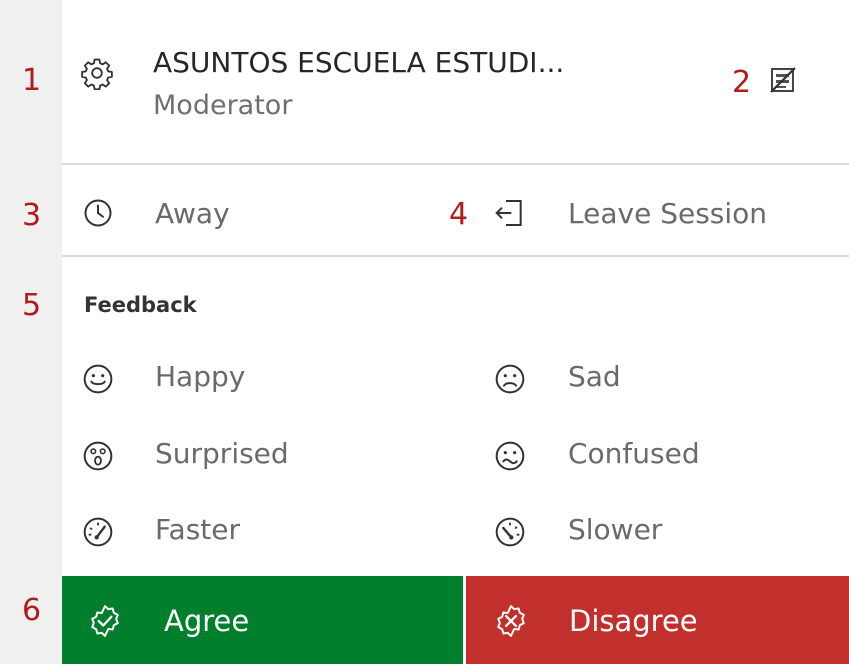 The height and width of the screenshot is (664, 849). What do you see at coordinates (98, 532) in the screenshot?
I see `speedometer-fast-icon` at bounding box center [98, 532].